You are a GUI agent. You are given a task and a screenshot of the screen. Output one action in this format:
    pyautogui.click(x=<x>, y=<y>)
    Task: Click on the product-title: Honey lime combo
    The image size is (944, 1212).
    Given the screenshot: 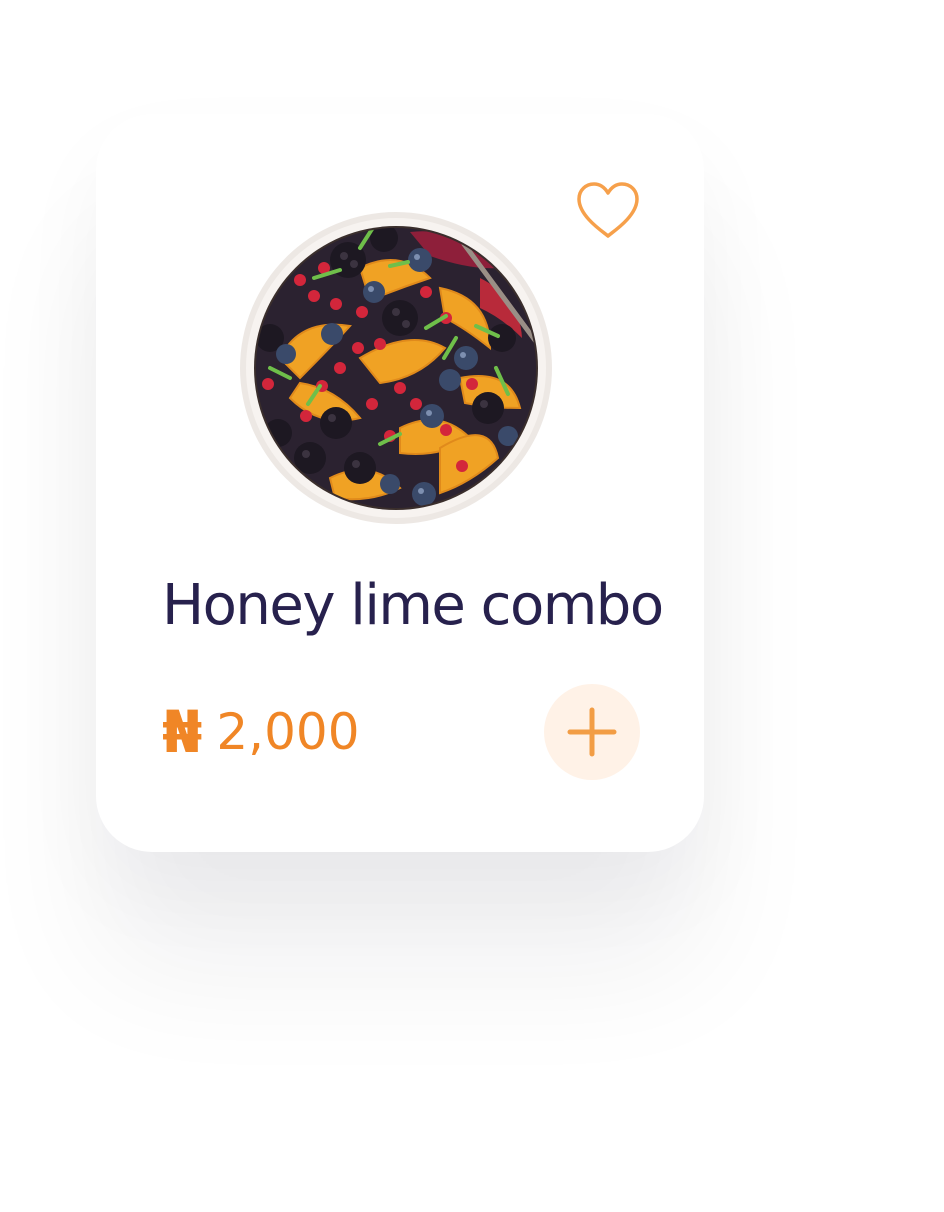 What is the action you would take?
    pyautogui.click(x=413, y=605)
    